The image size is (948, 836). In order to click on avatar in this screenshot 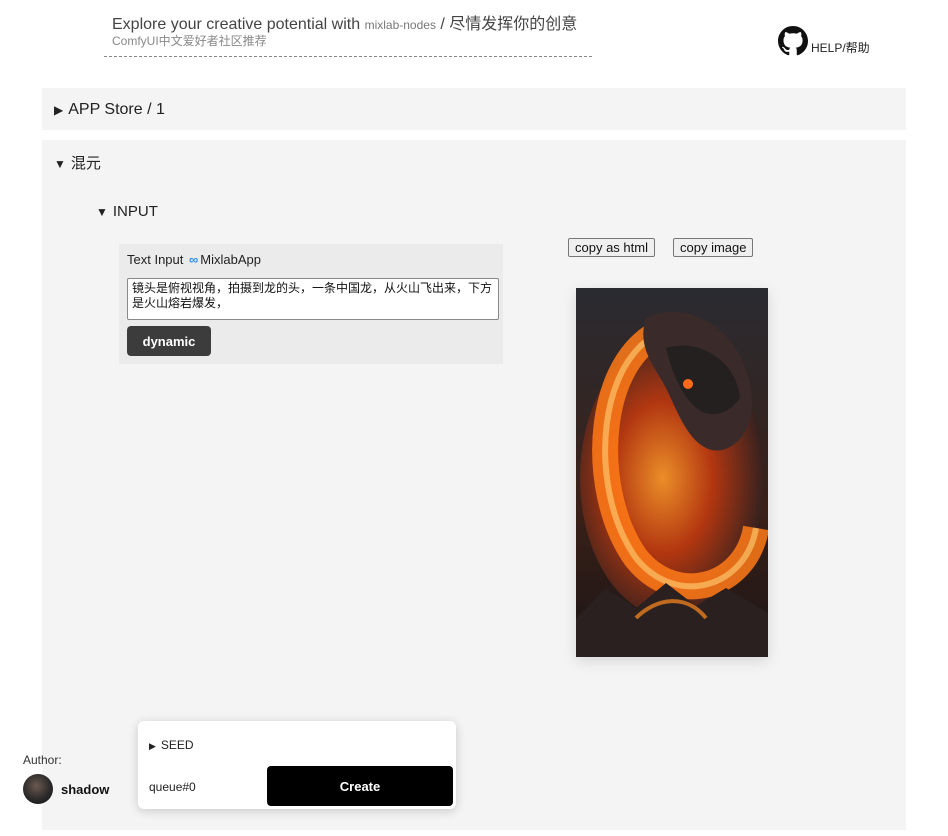, I will do `click(38, 789)`.